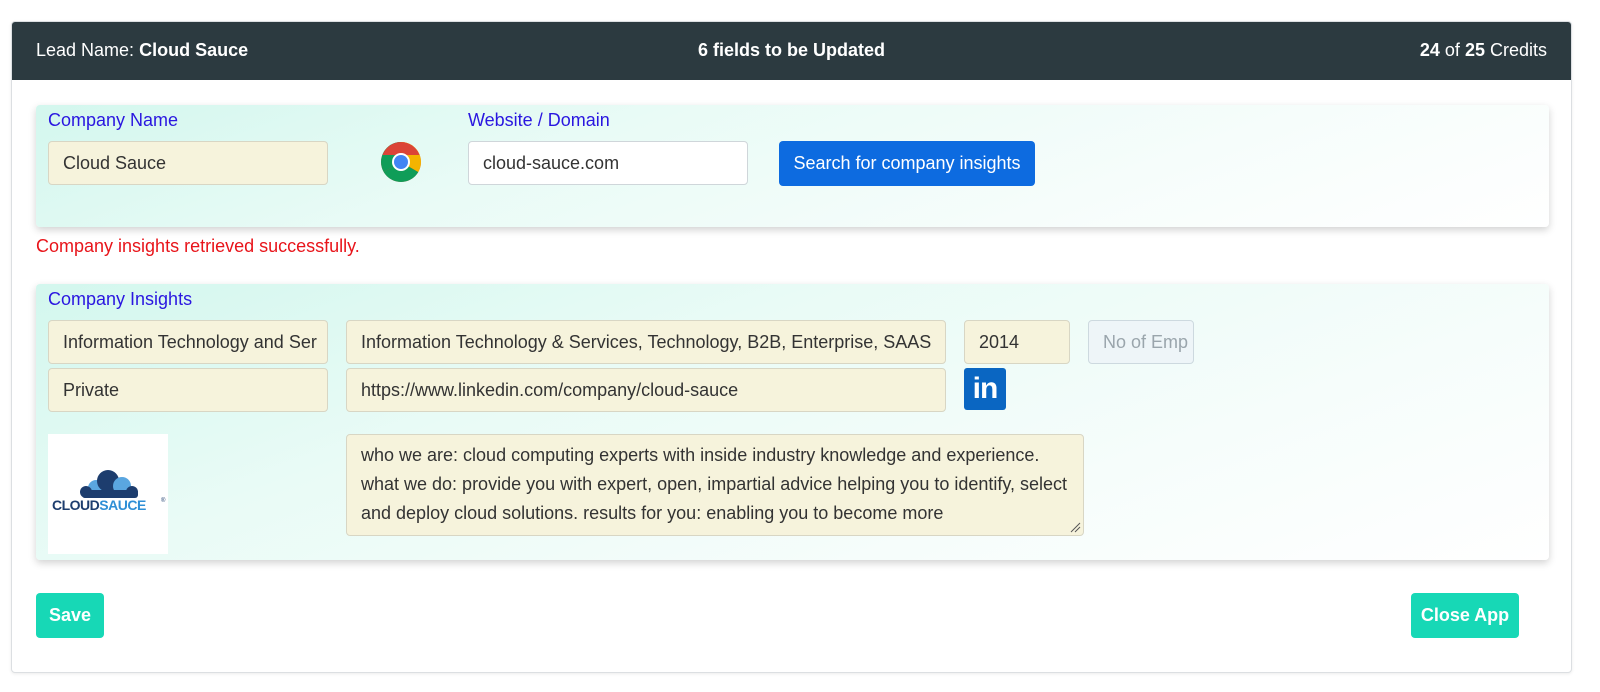 The height and width of the screenshot is (692, 1600). What do you see at coordinates (113, 120) in the screenshot?
I see `company-name-label: Company Name` at bounding box center [113, 120].